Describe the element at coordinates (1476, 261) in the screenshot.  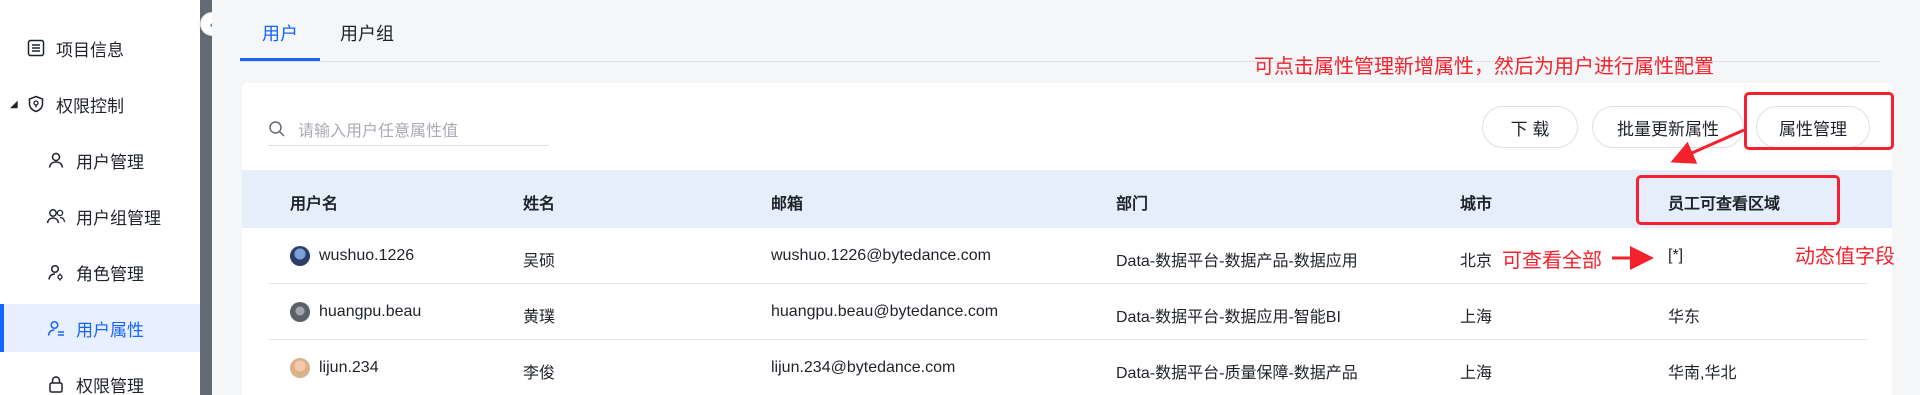
I see `cell-city: 北京` at that location.